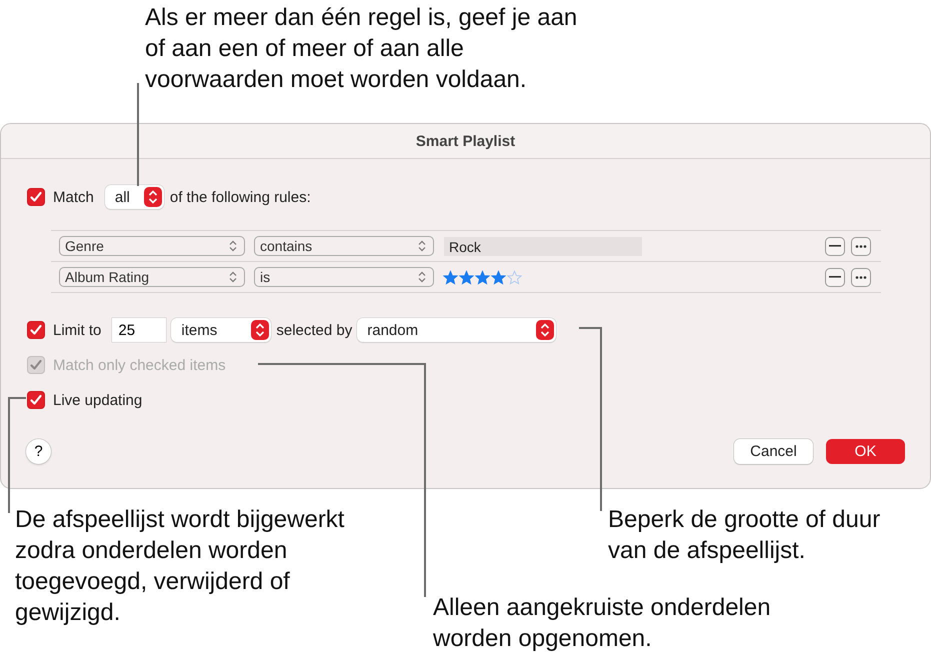 The width and height of the screenshot is (931, 662). Describe the element at coordinates (139, 330) in the screenshot. I see `limit-field: 25` at that location.